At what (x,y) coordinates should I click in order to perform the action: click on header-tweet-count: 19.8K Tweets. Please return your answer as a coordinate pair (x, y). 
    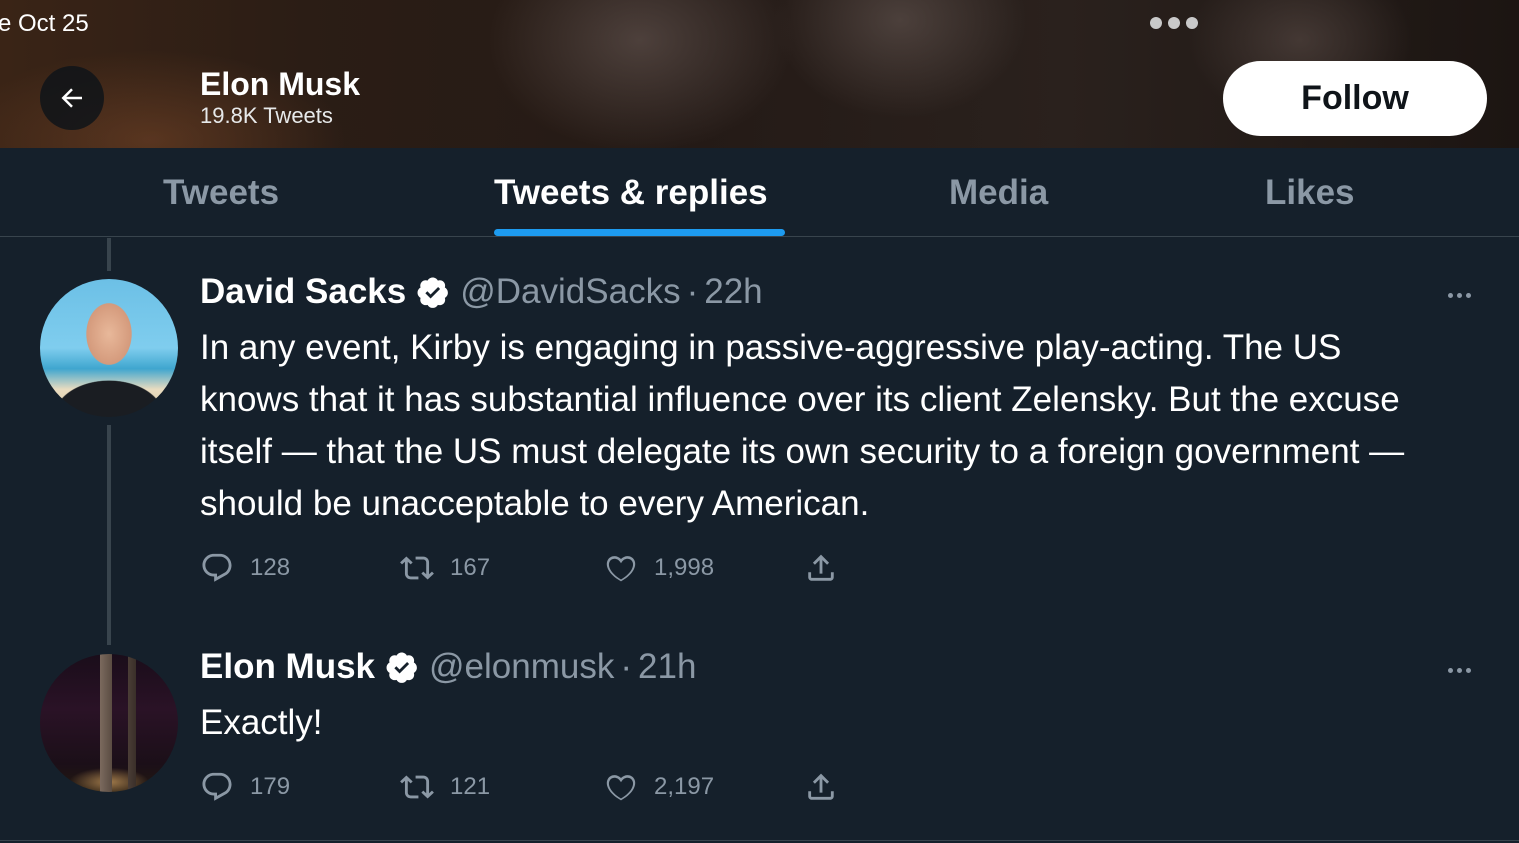
    Looking at the image, I should click on (266, 115).